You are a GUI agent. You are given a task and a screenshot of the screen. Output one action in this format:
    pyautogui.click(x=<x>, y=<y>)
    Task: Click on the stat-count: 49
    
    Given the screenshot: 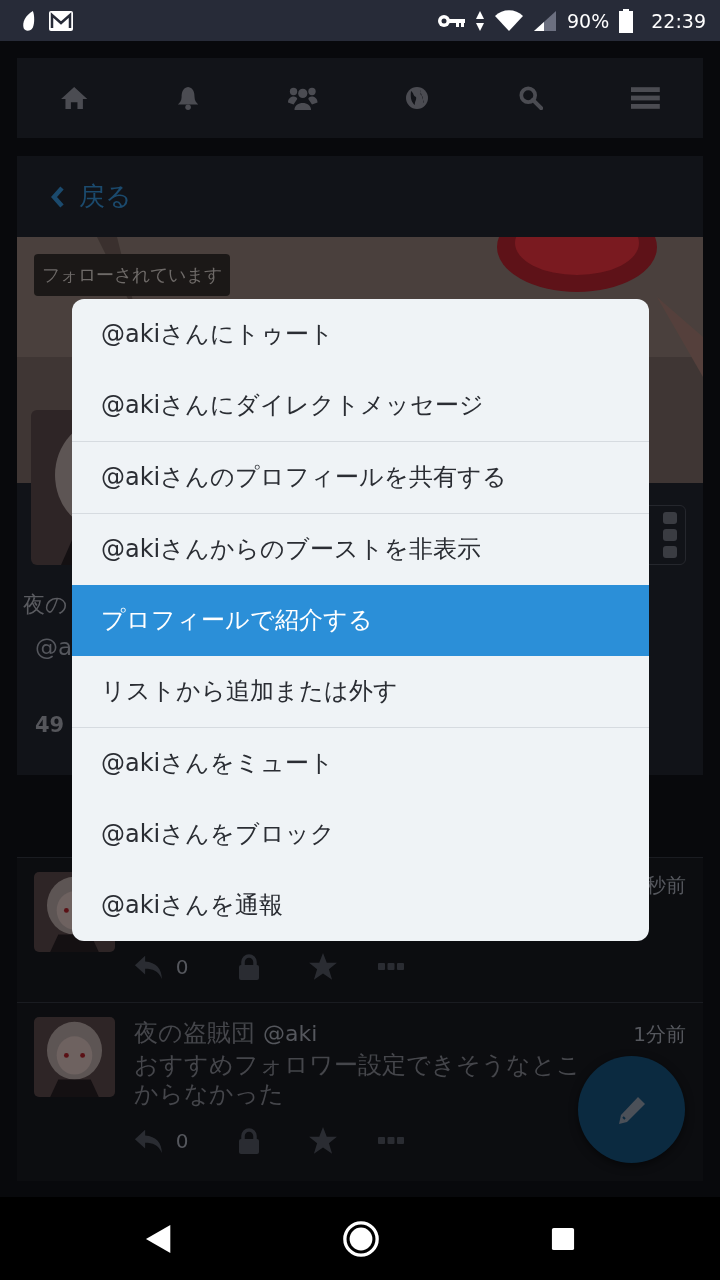 What is the action you would take?
    pyautogui.click(x=50, y=725)
    